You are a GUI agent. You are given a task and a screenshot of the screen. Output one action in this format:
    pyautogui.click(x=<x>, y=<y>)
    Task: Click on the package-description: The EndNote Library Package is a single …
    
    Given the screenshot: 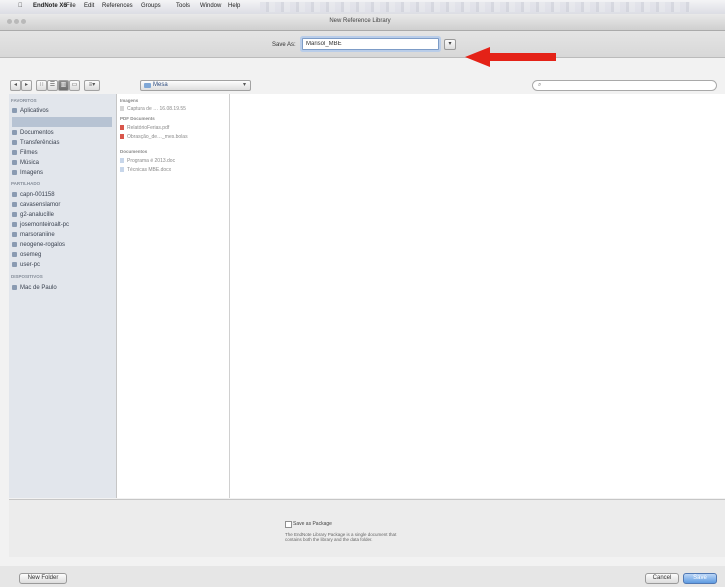 What is the action you would take?
    pyautogui.click(x=360, y=537)
    